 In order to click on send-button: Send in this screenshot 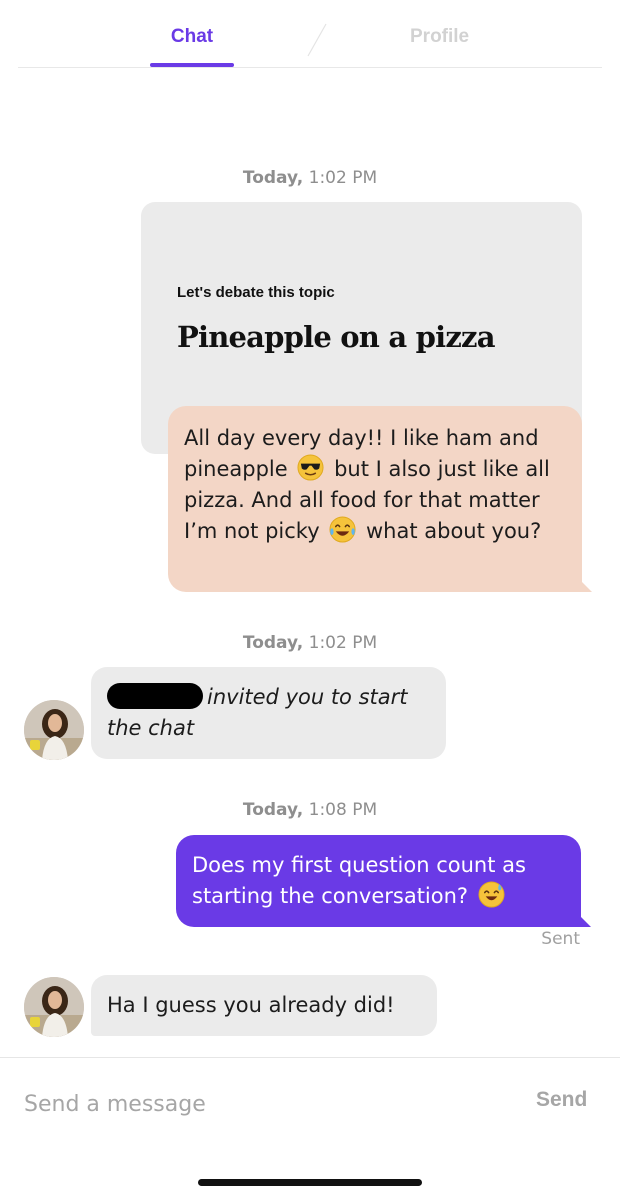, I will do `click(561, 1100)`.